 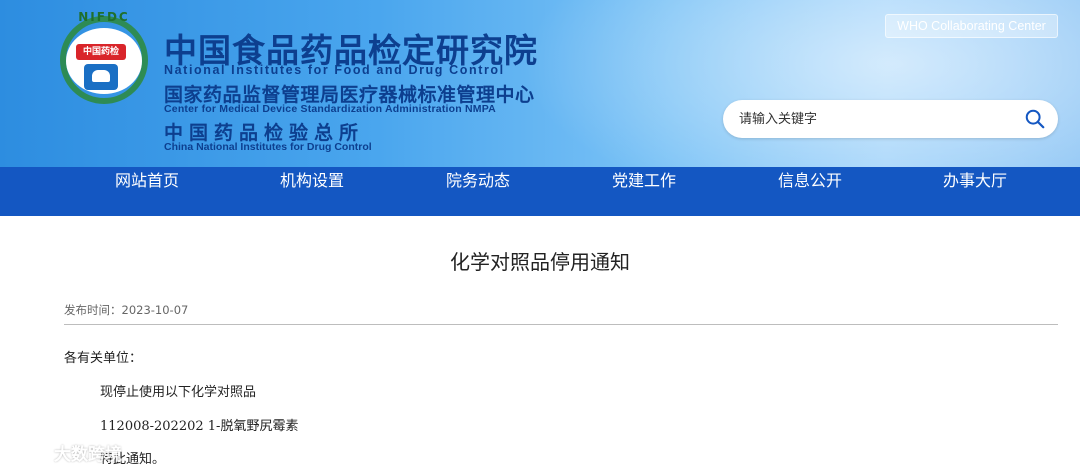 What do you see at coordinates (975, 191) in the screenshot?
I see `nav-item-services: 办事大厅` at bounding box center [975, 191].